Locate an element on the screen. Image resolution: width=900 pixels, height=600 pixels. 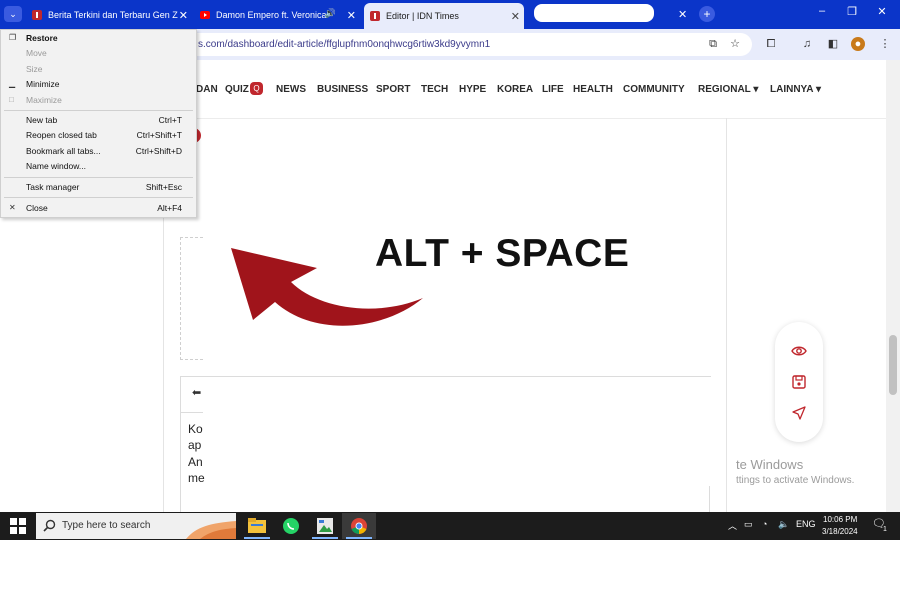
taskbar-photos is located at coordinates (325, 526).